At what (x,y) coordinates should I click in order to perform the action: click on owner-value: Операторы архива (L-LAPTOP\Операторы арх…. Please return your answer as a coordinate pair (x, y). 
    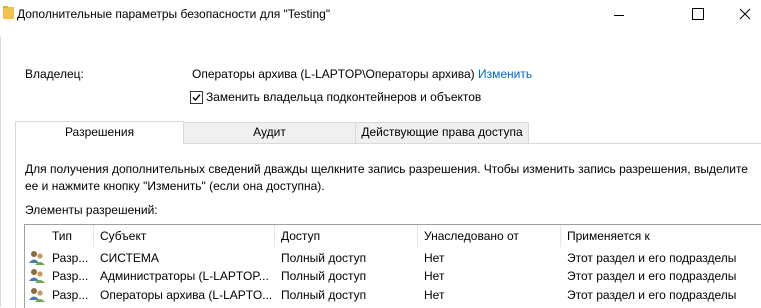
    Looking at the image, I should click on (333, 74).